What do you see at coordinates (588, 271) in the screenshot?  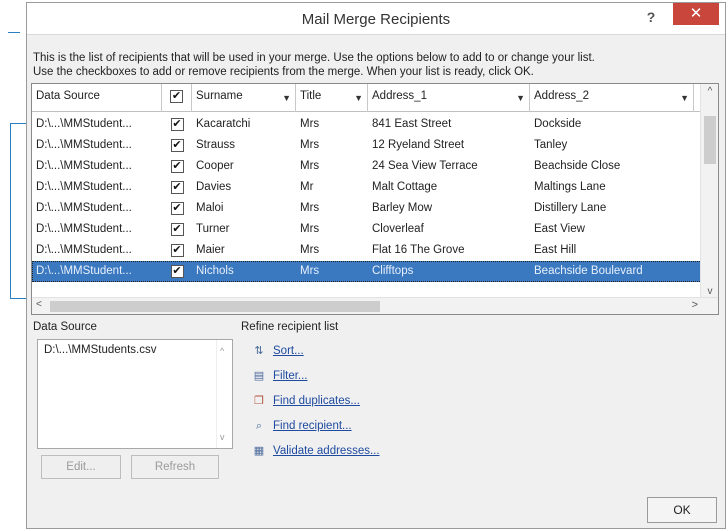 I see `cell-address2: Beachside Boulevard` at bounding box center [588, 271].